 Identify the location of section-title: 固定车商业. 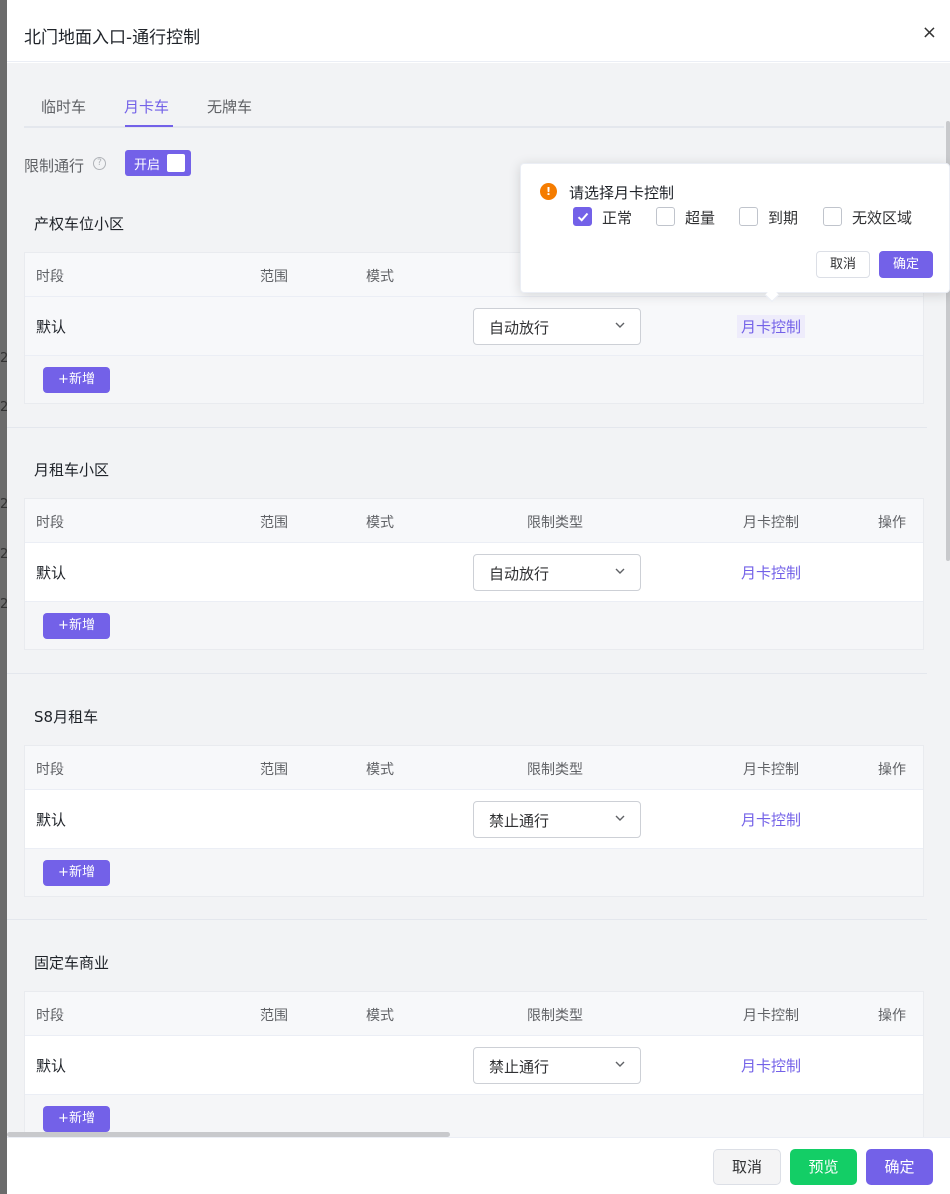
(72, 963).